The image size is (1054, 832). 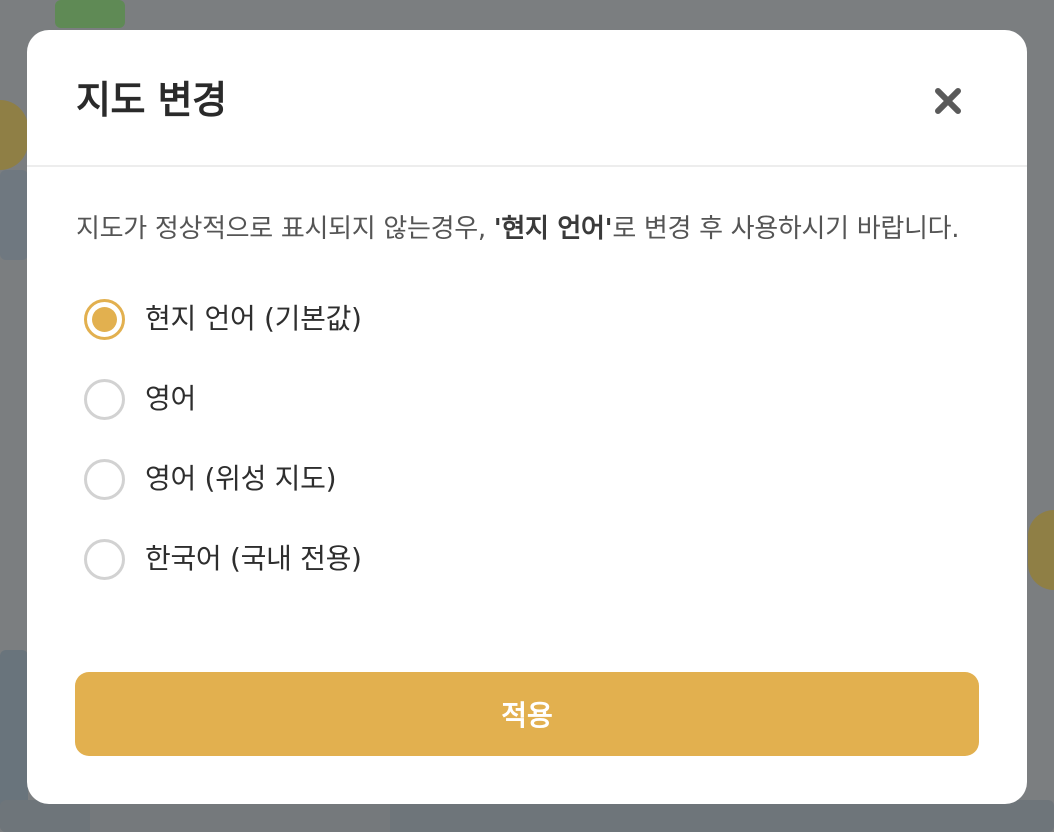 What do you see at coordinates (241, 478) in the screenshot?
I see `option-label: 영어 (위성 지도)` at bounding box center [241, 478].